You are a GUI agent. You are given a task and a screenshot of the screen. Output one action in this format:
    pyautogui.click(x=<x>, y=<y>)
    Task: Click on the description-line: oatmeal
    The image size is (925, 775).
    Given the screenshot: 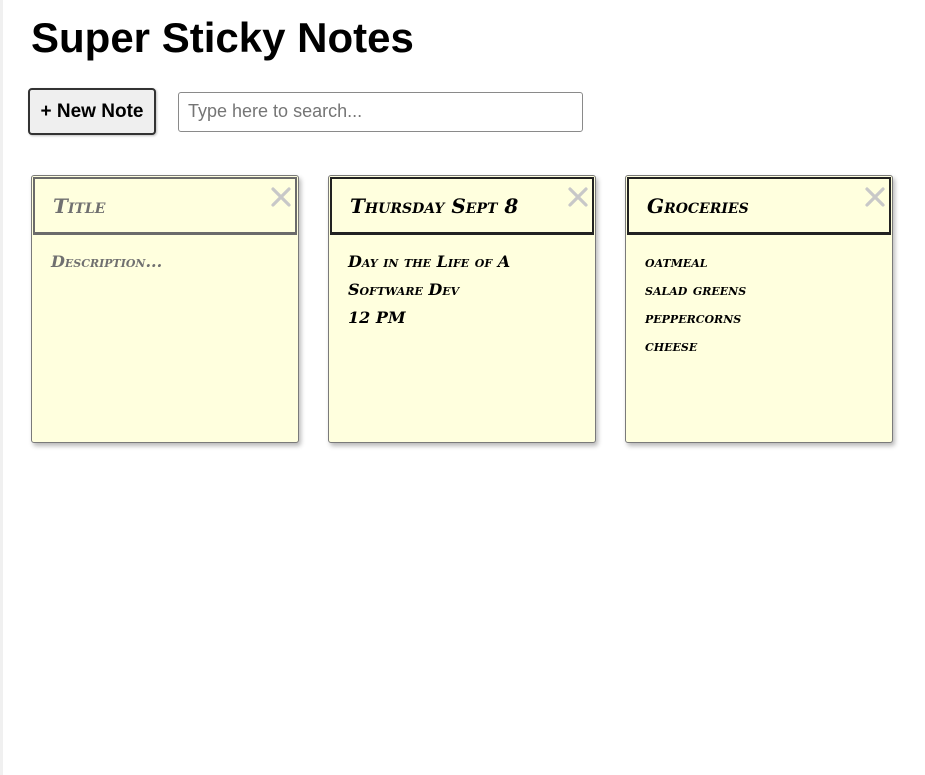 What is the action you would take?
    pyautogui.click(x=676, y=261)
    